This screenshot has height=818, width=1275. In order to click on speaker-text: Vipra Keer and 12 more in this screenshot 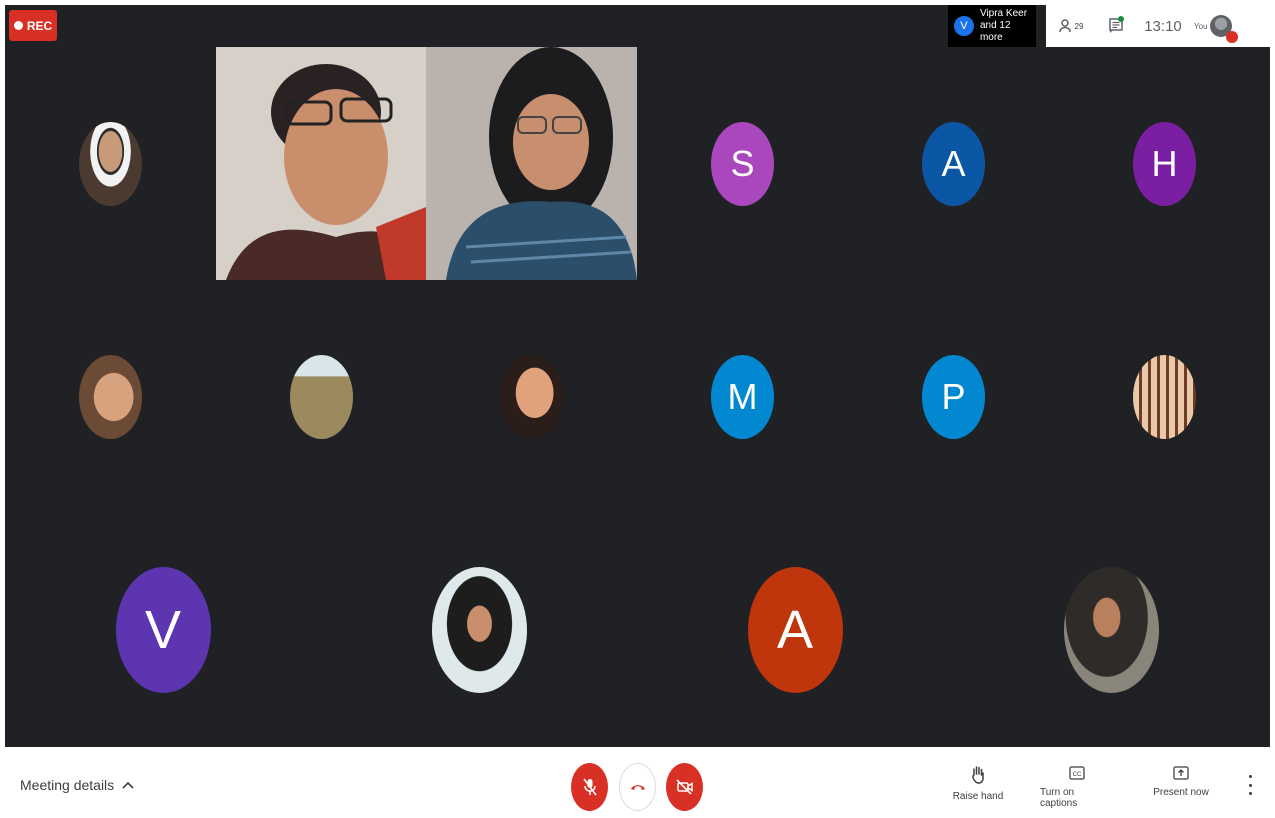, I will do `click(1008, 26)`.